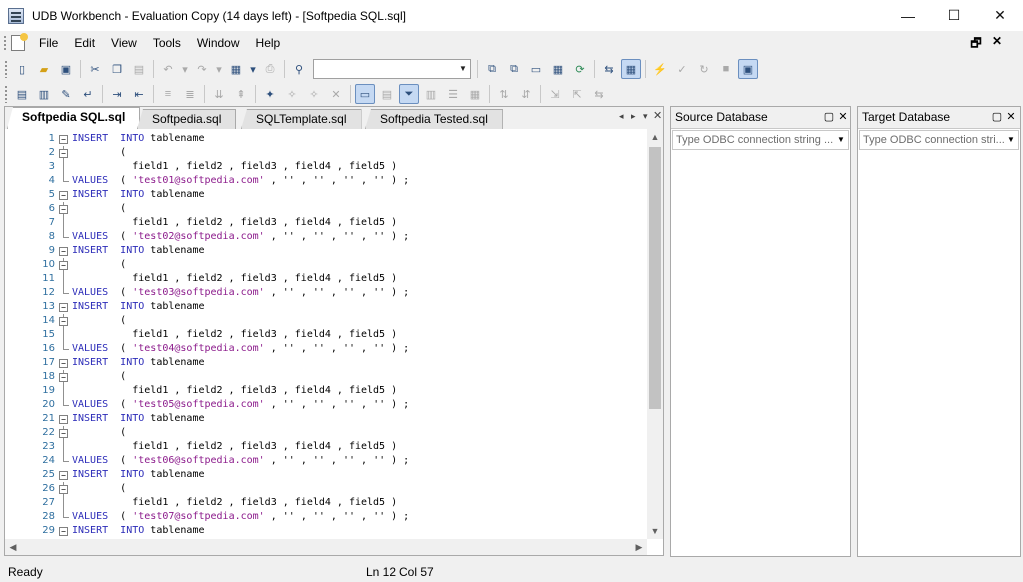 The width and height of the screenshot is (1023, 582). I want to click on bookmark-dropdown-icon: ▾, so click(253, 69).